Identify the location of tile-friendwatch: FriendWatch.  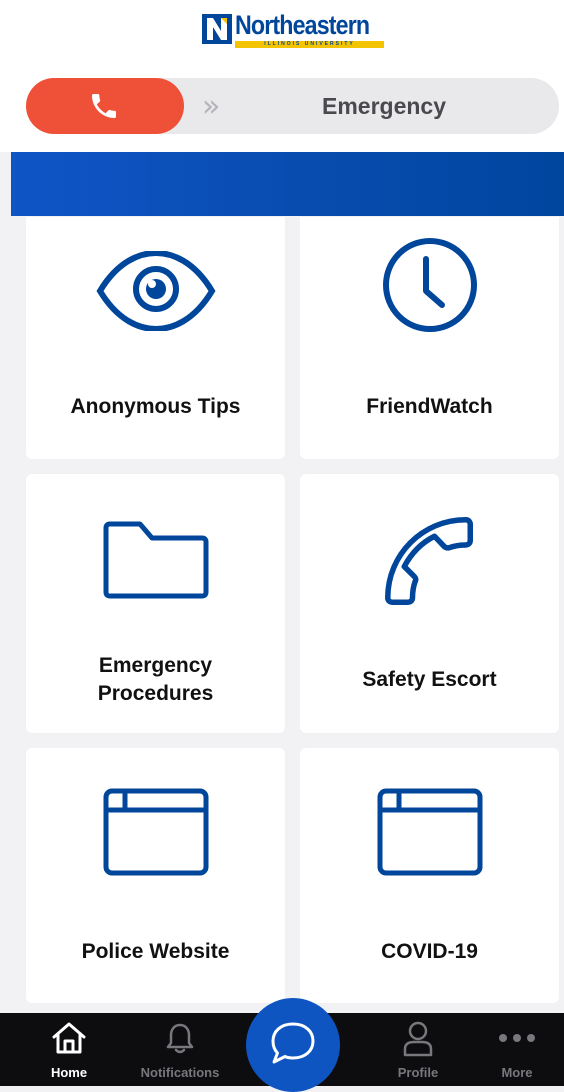
(429, 338).